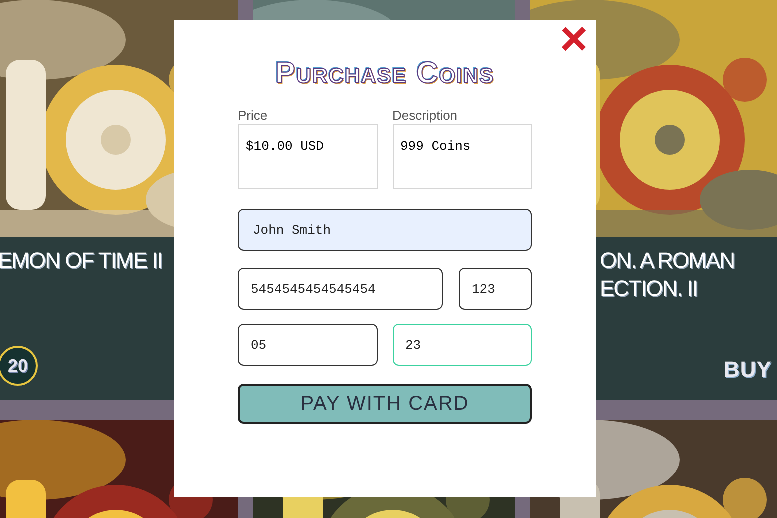  What do you see at coordinates (748, 369) in the screenshot?
I see `buy-button: BUY` at bounding box center [748, 369].